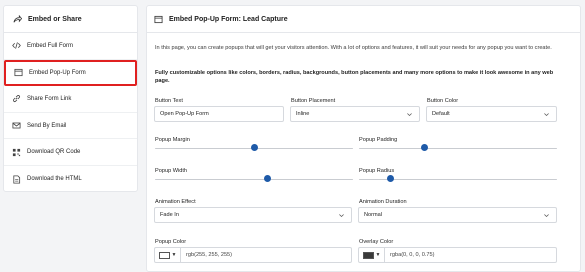 The width and height of the screenshot is (585, 272). I want to click on link-icon, so click(16, 98).